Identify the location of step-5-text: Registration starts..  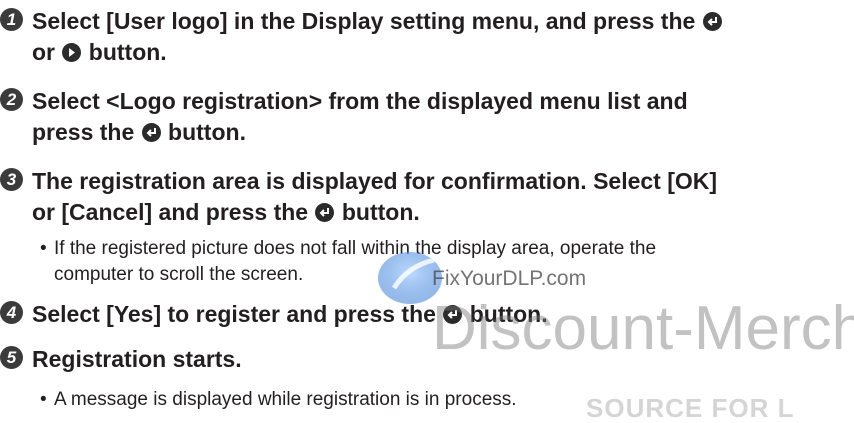
(137, 359).